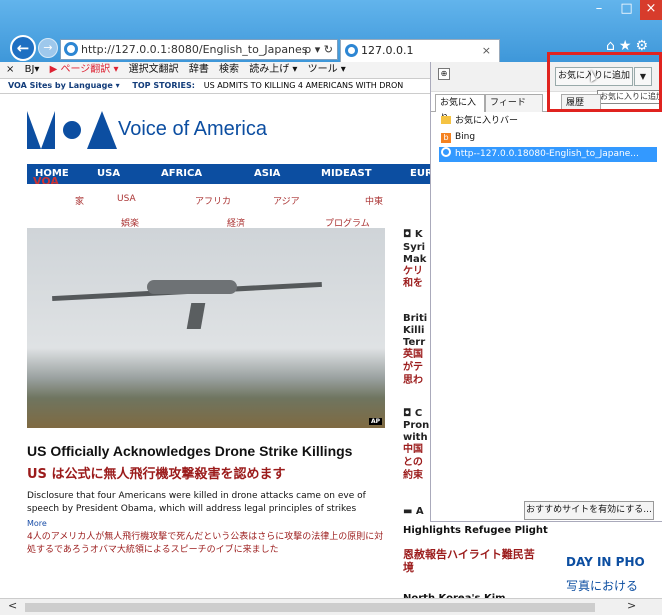  What do you see at coordinates (413, 331) in the screenshot?
I see `story2-line: Killi` at bounding box center [413, 331].